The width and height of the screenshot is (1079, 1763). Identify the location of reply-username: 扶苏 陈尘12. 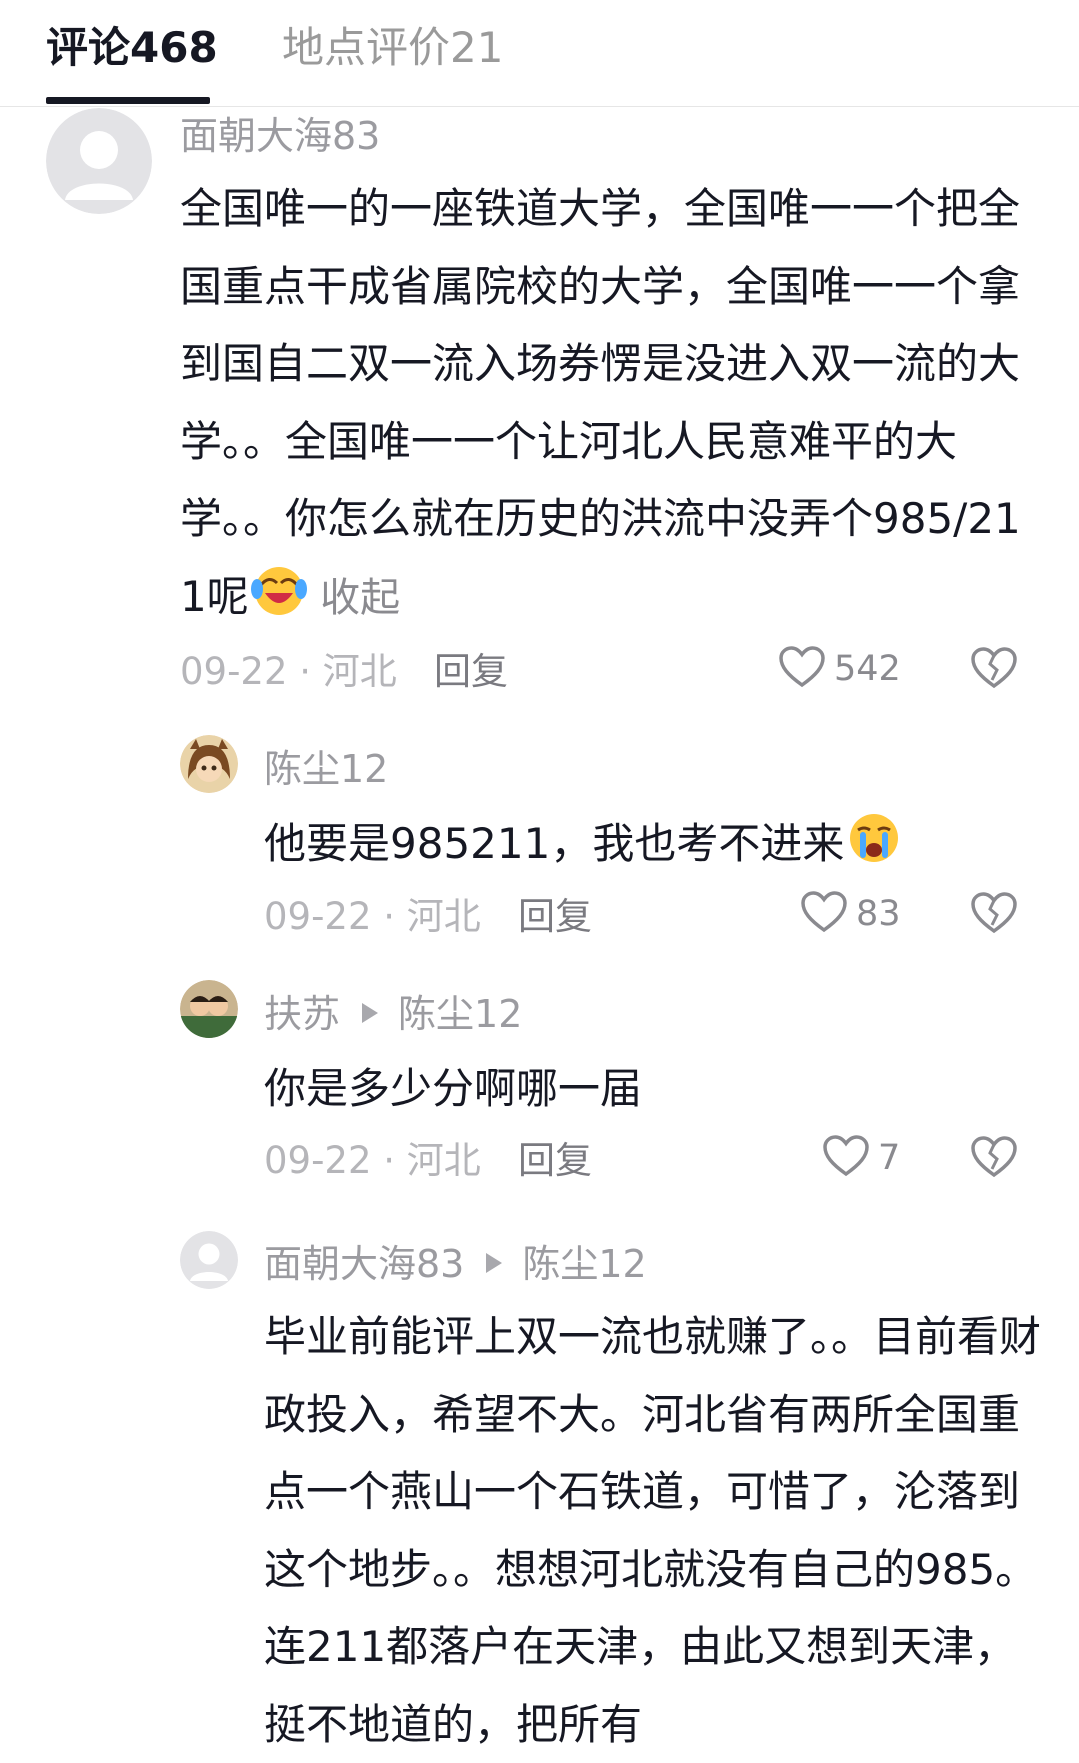
(393, 1014).